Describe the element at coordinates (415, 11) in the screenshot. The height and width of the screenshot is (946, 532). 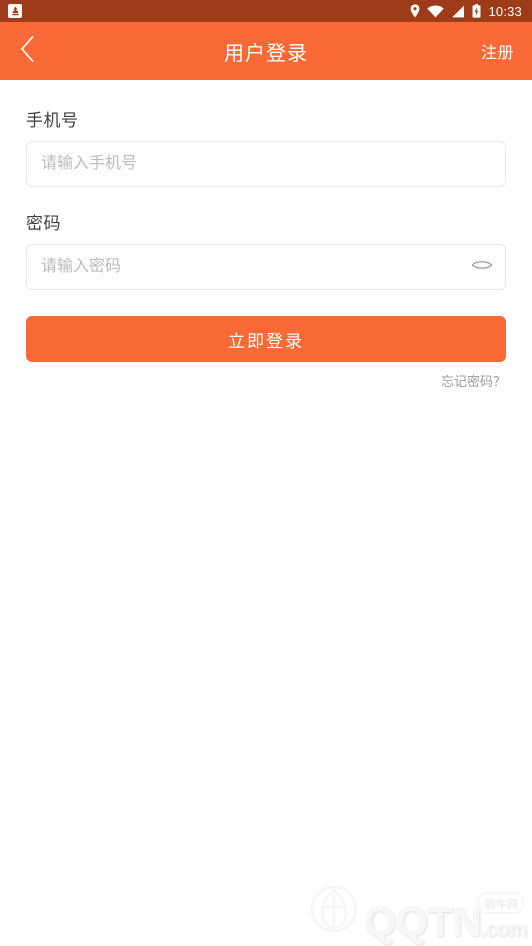
I see `location-pin-icon` at that location.